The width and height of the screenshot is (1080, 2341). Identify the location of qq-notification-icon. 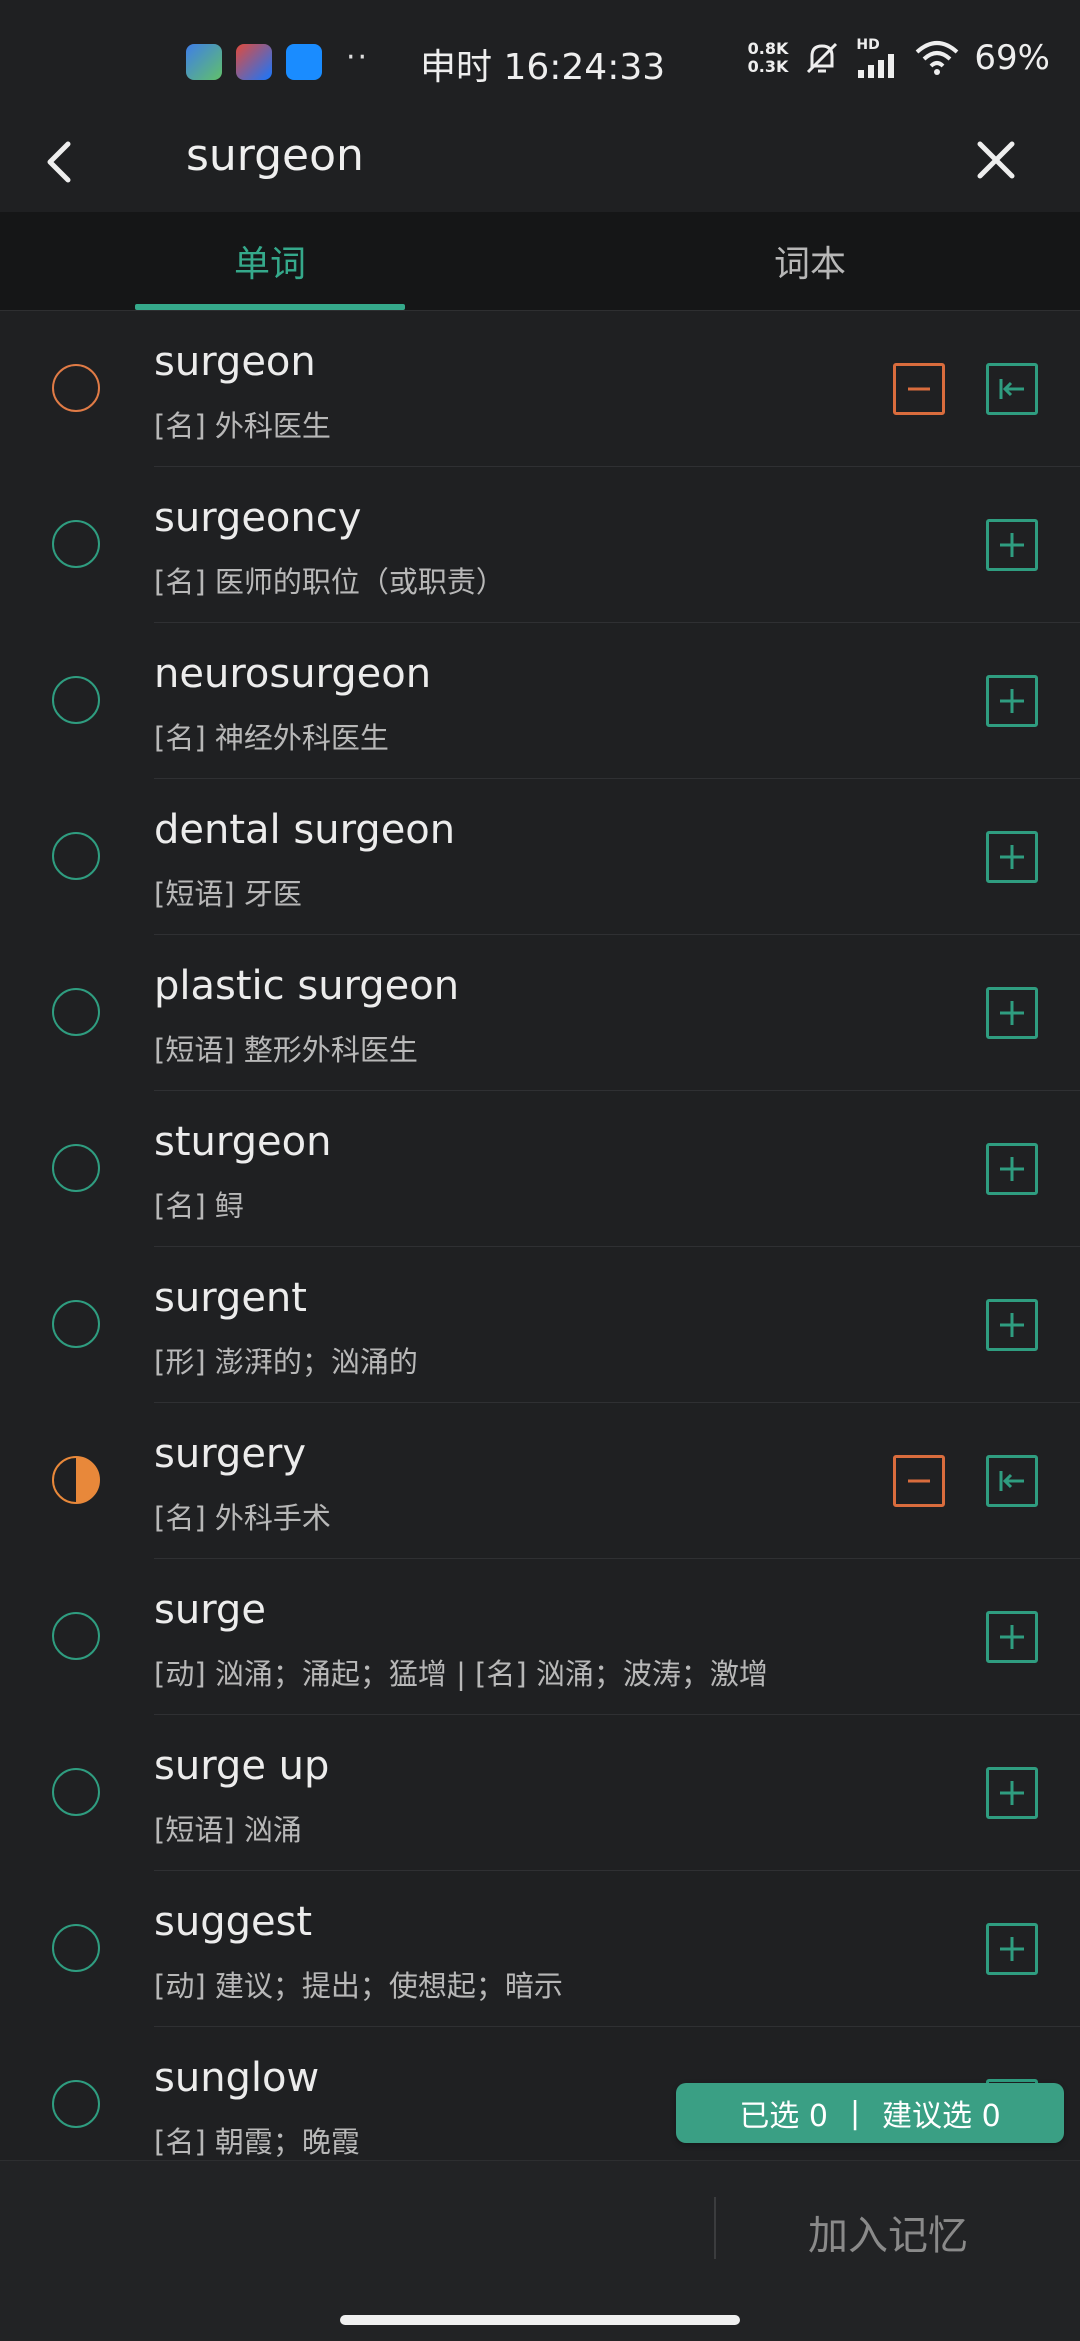
(304, 62).